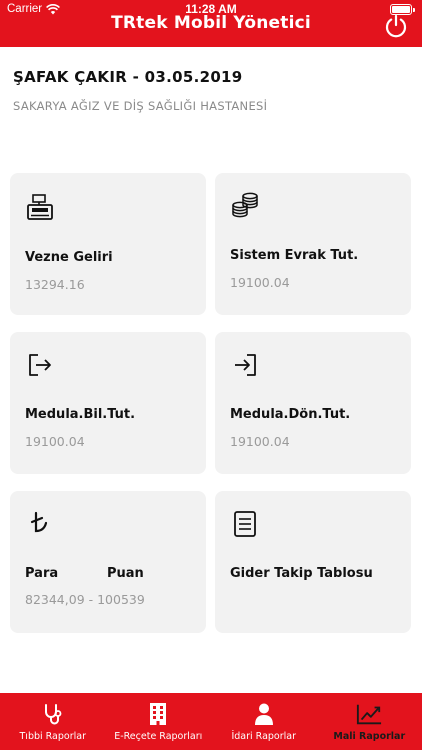 The image size is (422, 750). What do you see at coordinates (290, 414) in the screenshot?
I see `card-label: Medula.Dön.Tut.` at bounding box center [290, 414].